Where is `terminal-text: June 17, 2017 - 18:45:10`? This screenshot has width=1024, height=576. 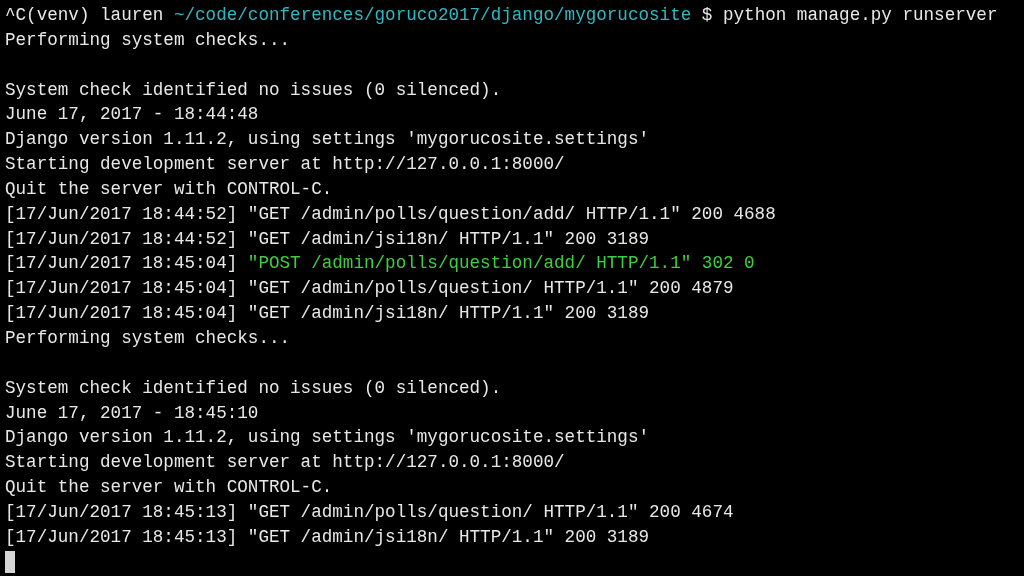 terminal-text: June 17, 2017 - 18:45:10 is located at coordinates (132, 413).